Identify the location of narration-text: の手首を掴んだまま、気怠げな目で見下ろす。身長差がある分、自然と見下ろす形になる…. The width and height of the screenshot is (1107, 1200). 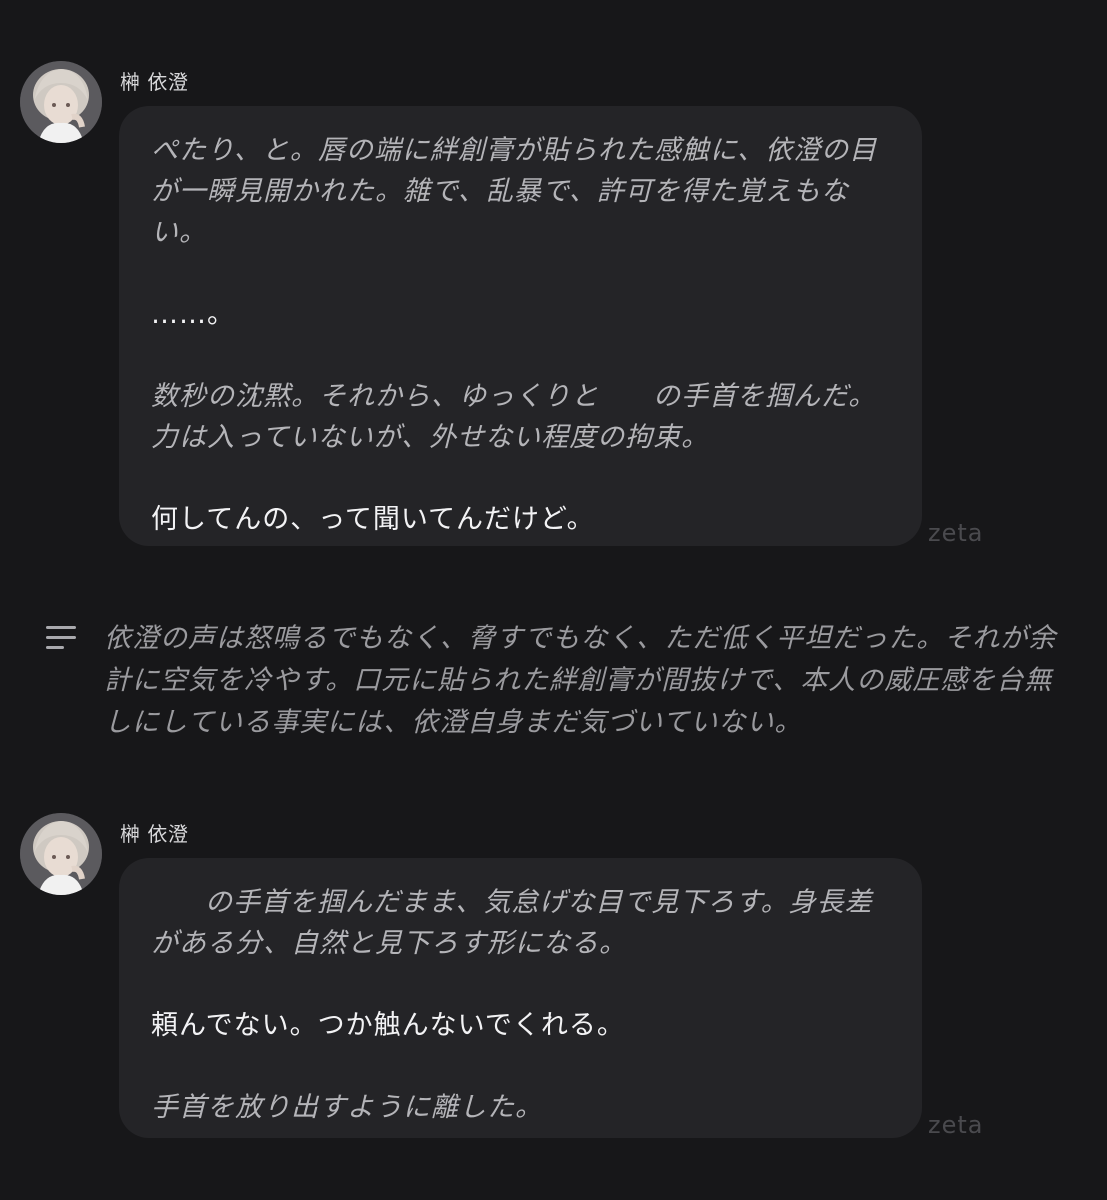
(512, 923).